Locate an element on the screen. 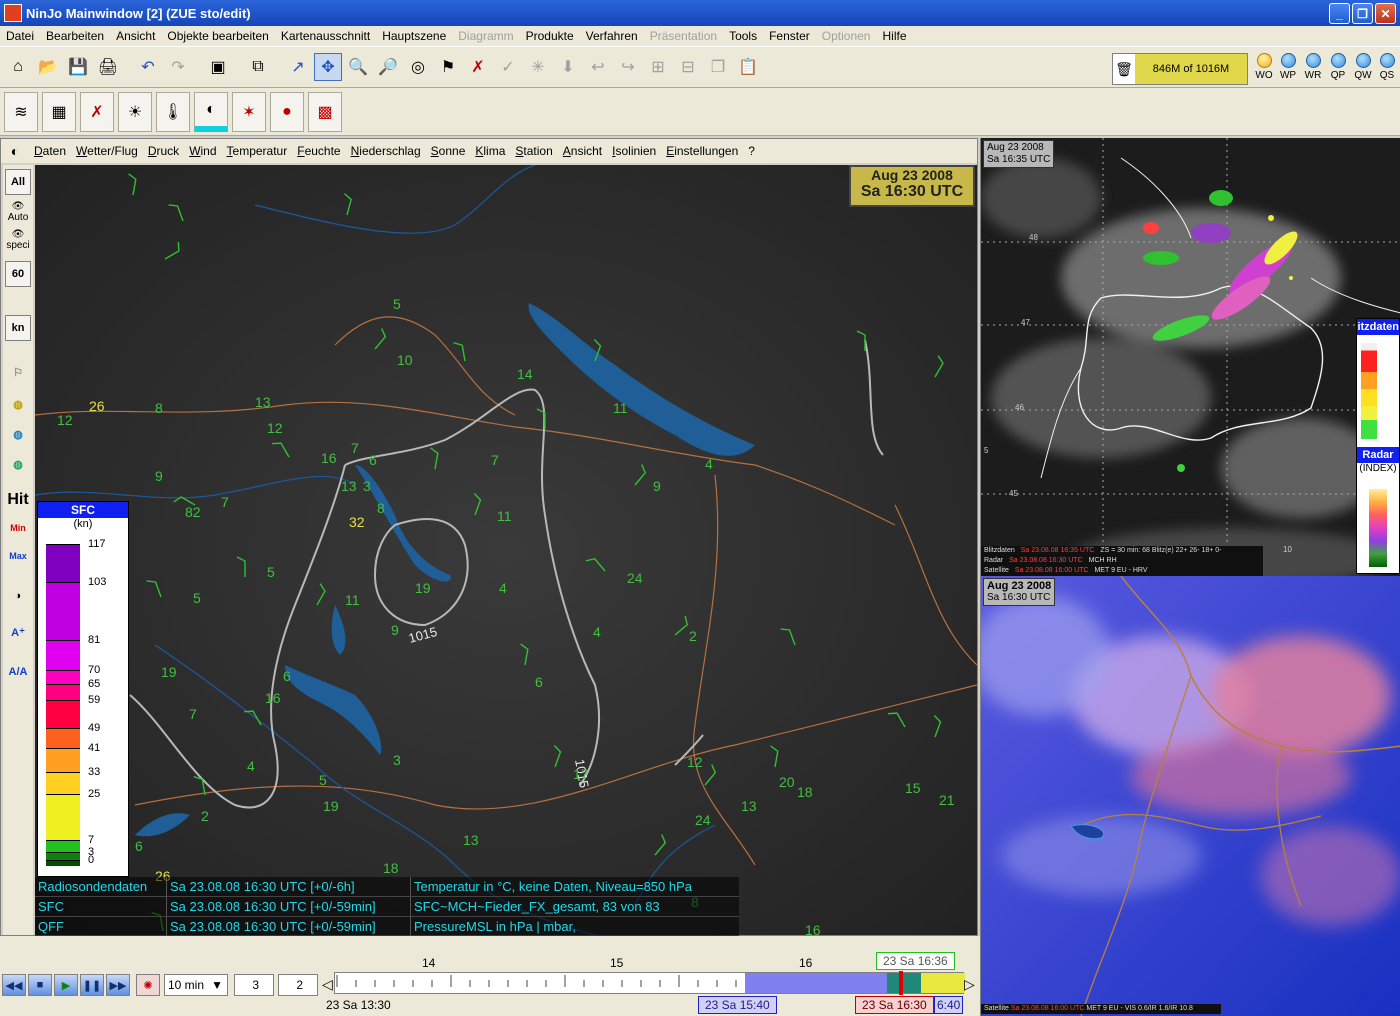 The width and height of the screenshot is (1400, 1016). close-button: ✕ is located at coordinates (1385, 13).